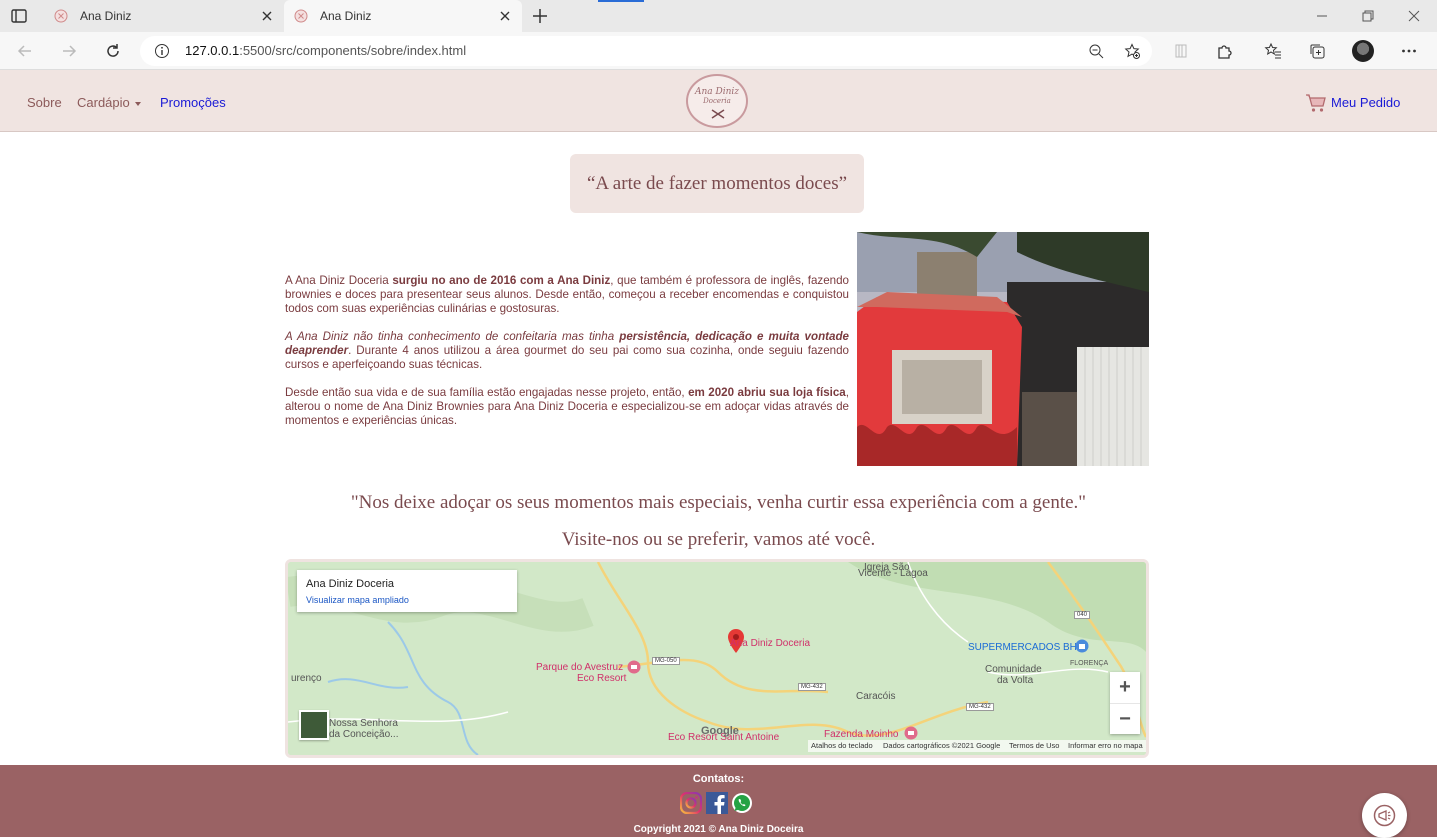 This screenshot has width=1437, height=838. I want to click on map-label: SUPERMERCADOS BH, so click(1022, 647).